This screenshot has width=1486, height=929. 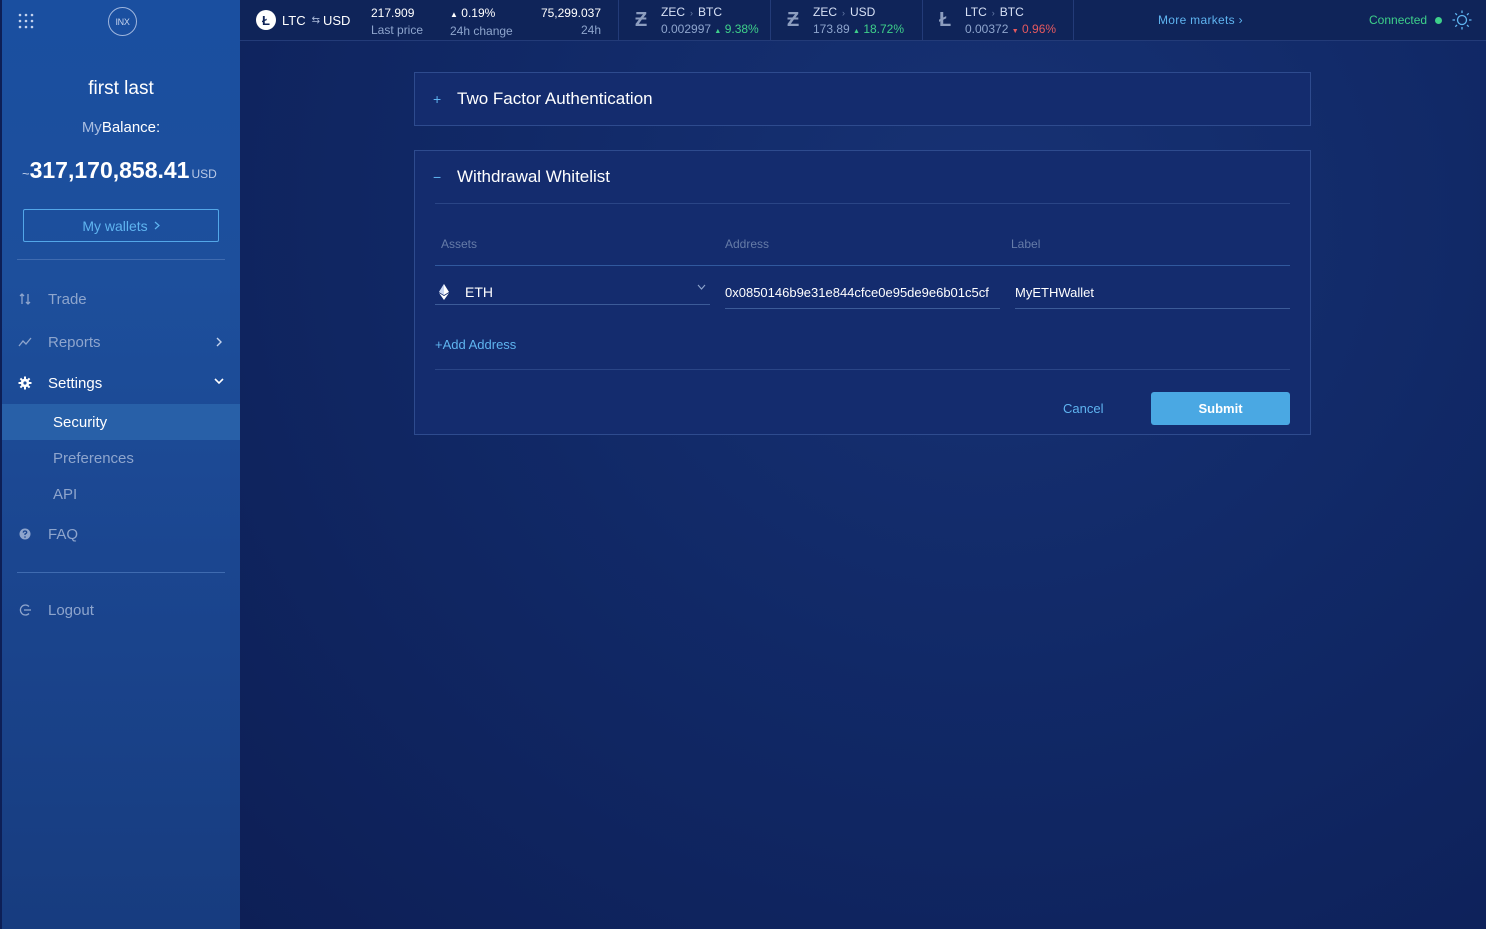 I want to click on balance-amount: 317,170,858.41, so click(x=109, y=170).